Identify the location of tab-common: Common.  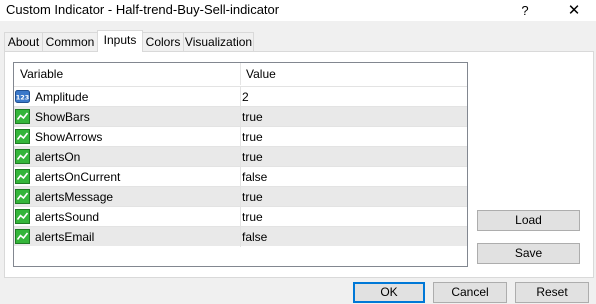
(70, 41).